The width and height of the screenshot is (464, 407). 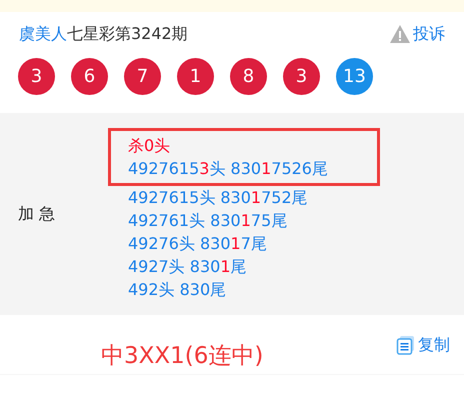 I want to click on row-label: 加 急, so click(x=36, y=214).